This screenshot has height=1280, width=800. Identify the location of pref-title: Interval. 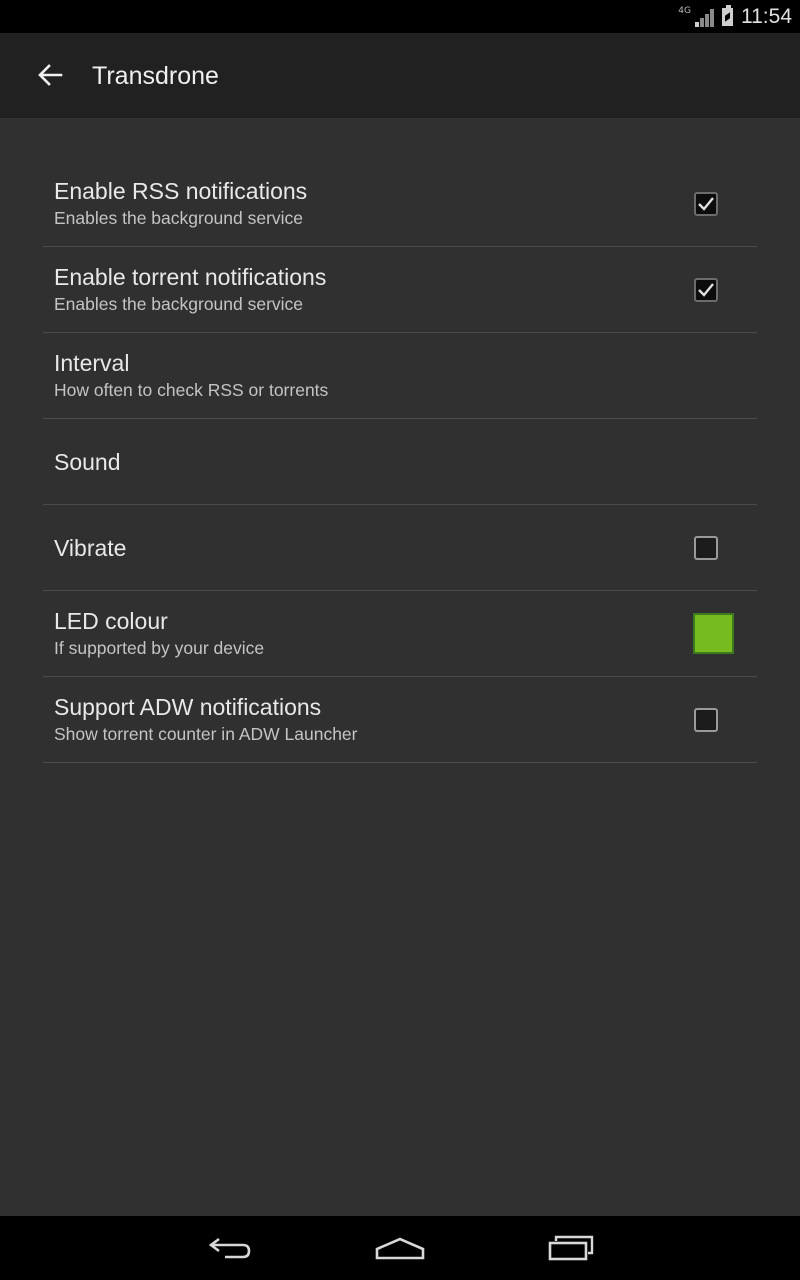
(92, 363).